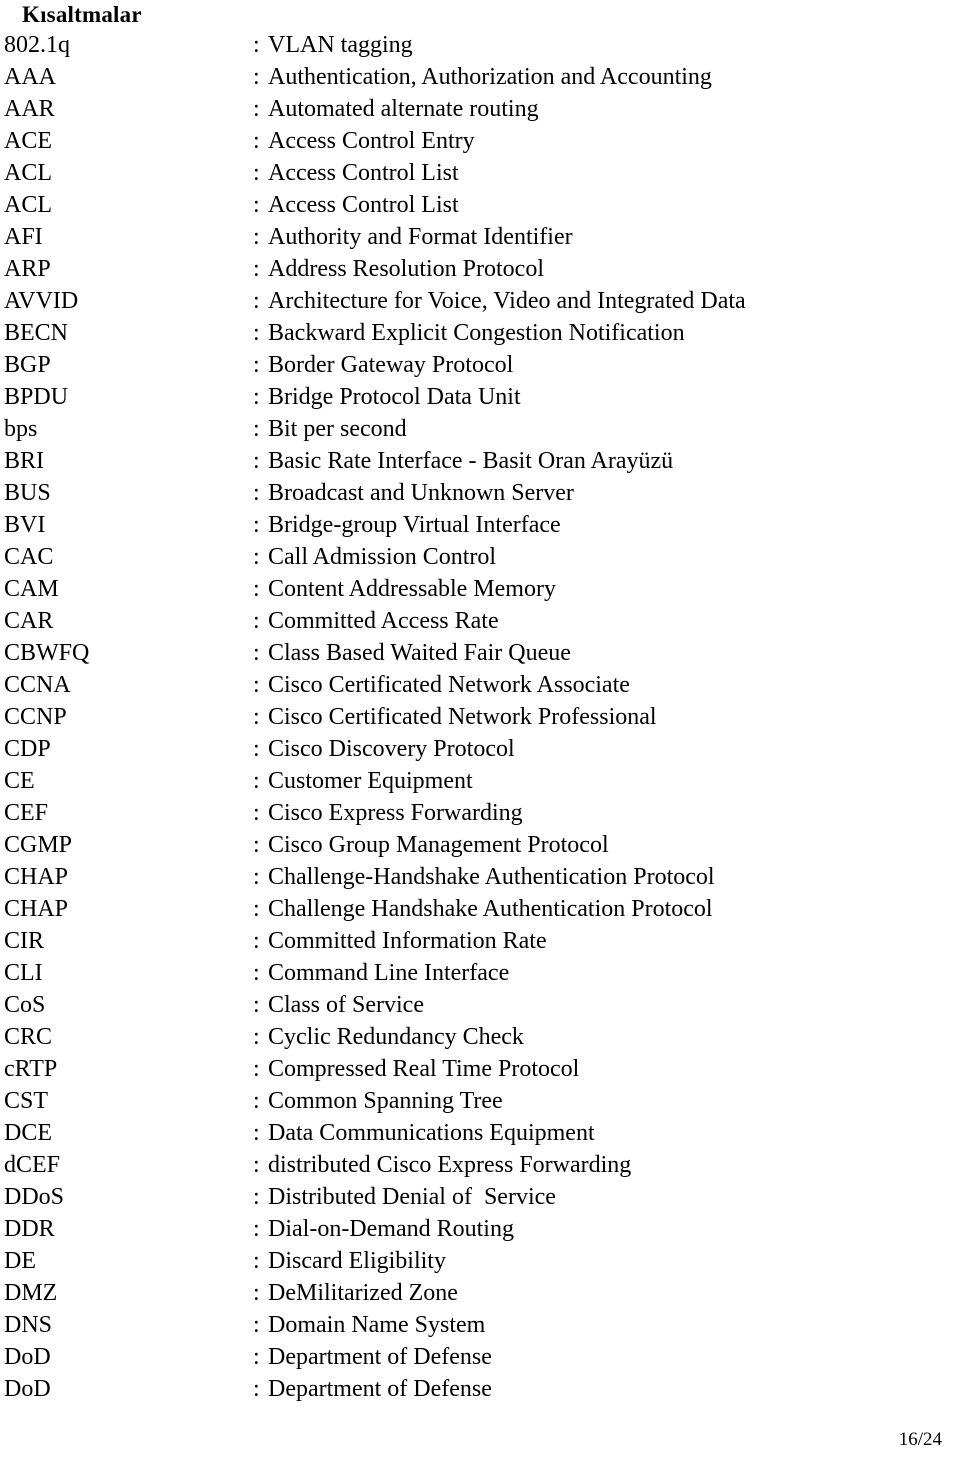 Image resolution: width=960 pixels, height=1469 pixels. What do you see at coordinates (412, 589) in the screenshot?
I see `abbreviation-definition: Content Addressable Memory` at bounding box center [412, 589].